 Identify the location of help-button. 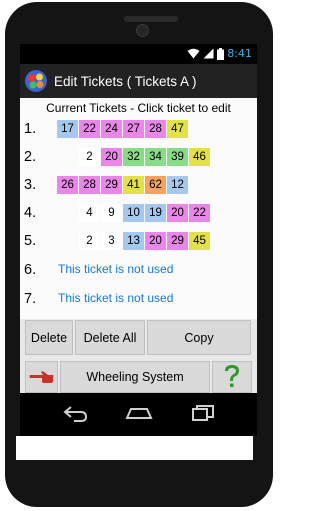
(232, 377).